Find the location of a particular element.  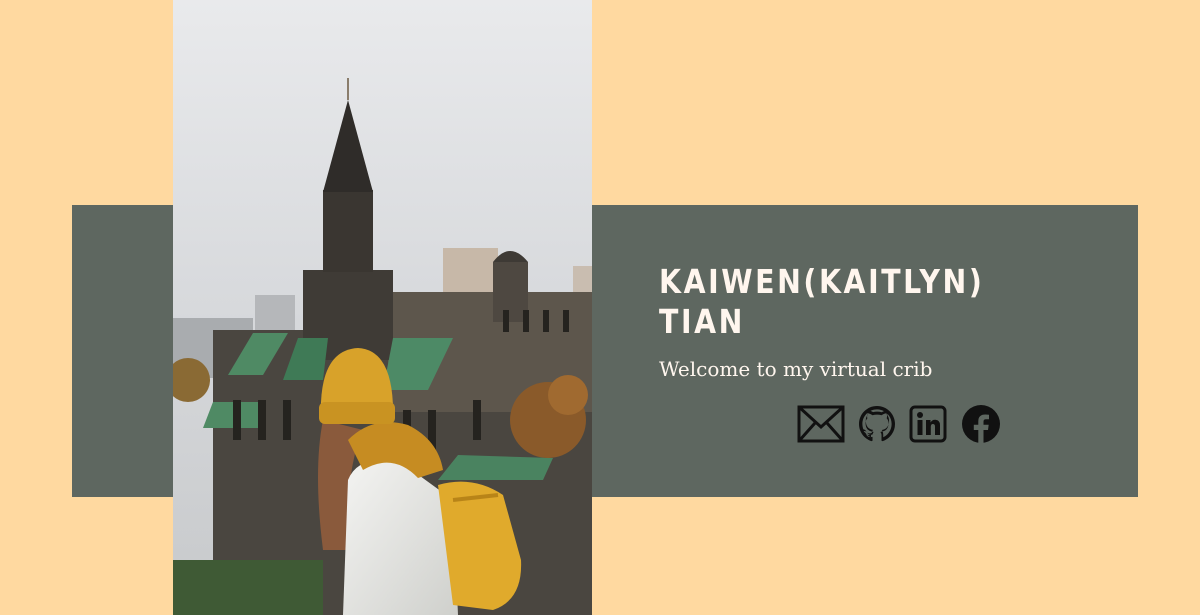

github-link is located at coordinates (877, 424).